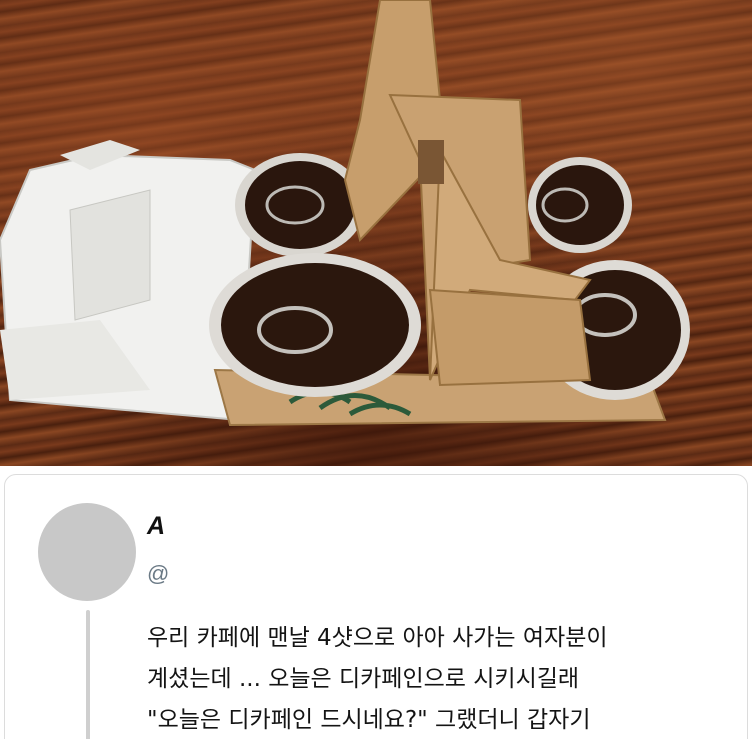  I want to click on avatar, so click(87, 552).